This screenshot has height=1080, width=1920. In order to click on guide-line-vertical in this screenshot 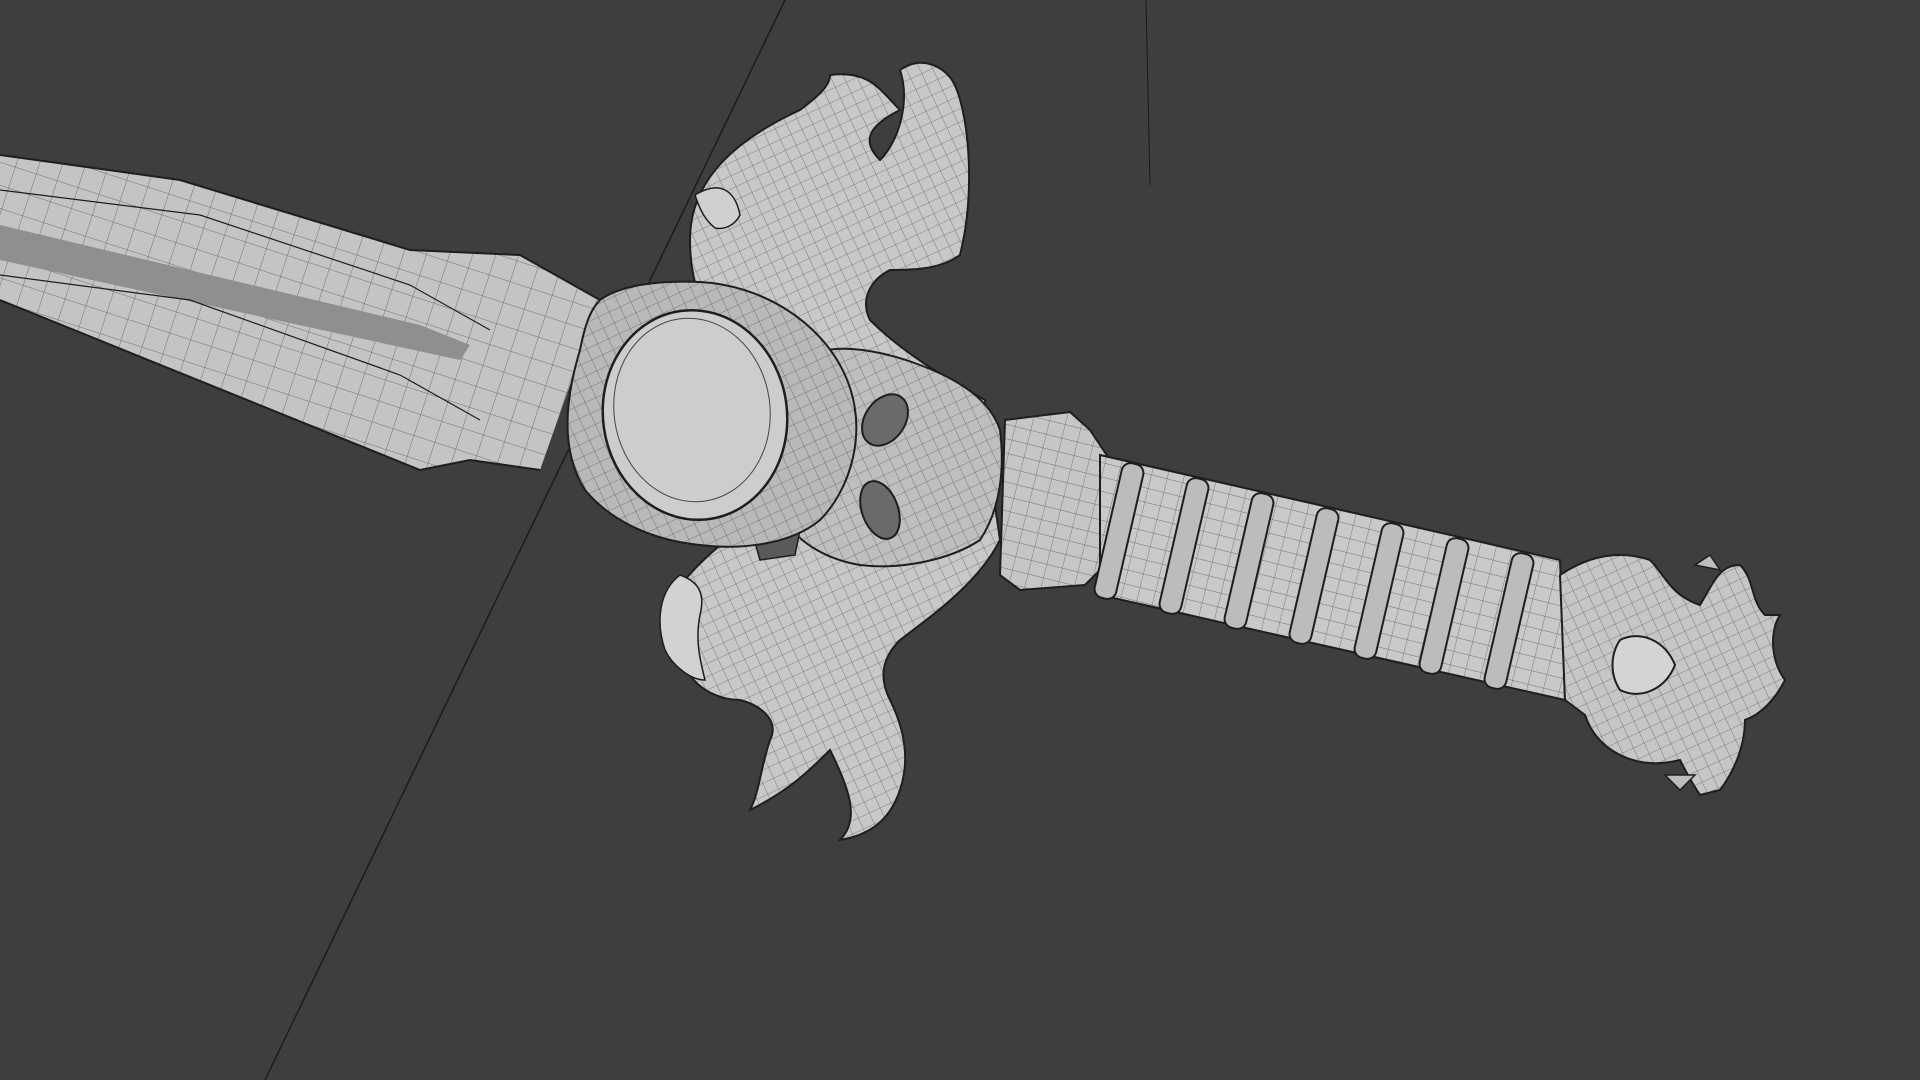, I will do `click(1148, 93)`.